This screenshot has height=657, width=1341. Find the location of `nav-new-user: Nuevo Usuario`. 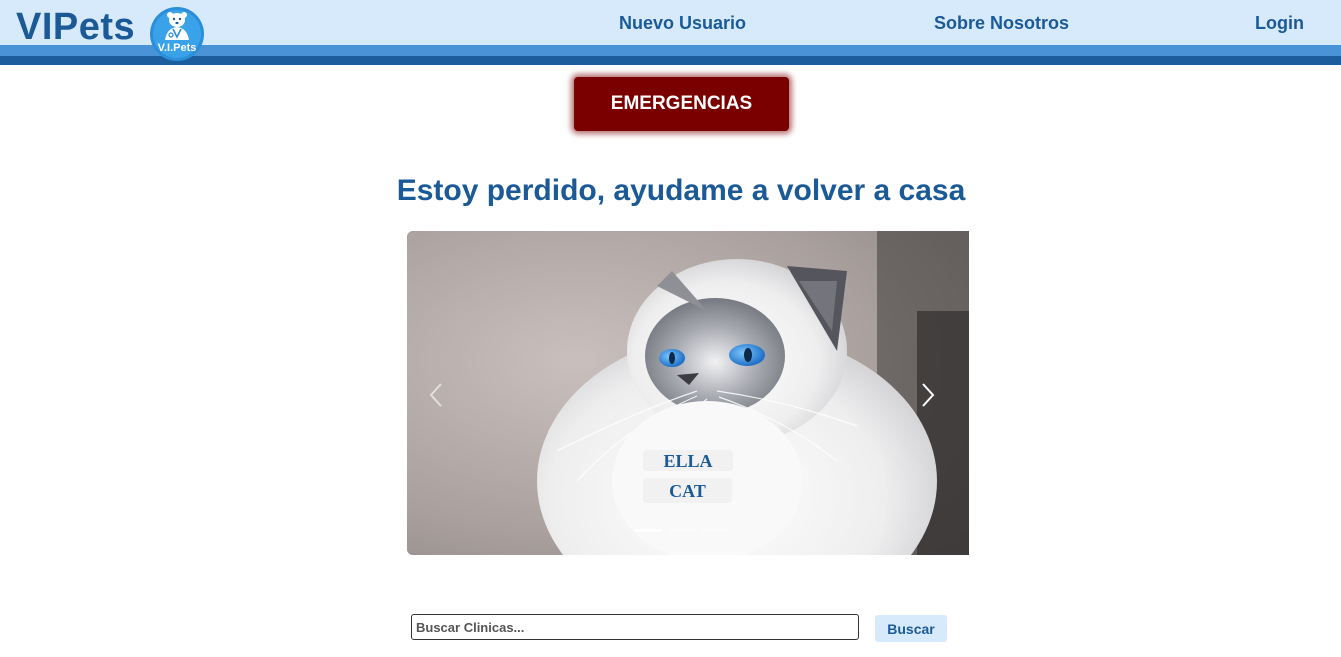

nav-new-user: Nuevo Usuario is located at coordinates (682, 23).